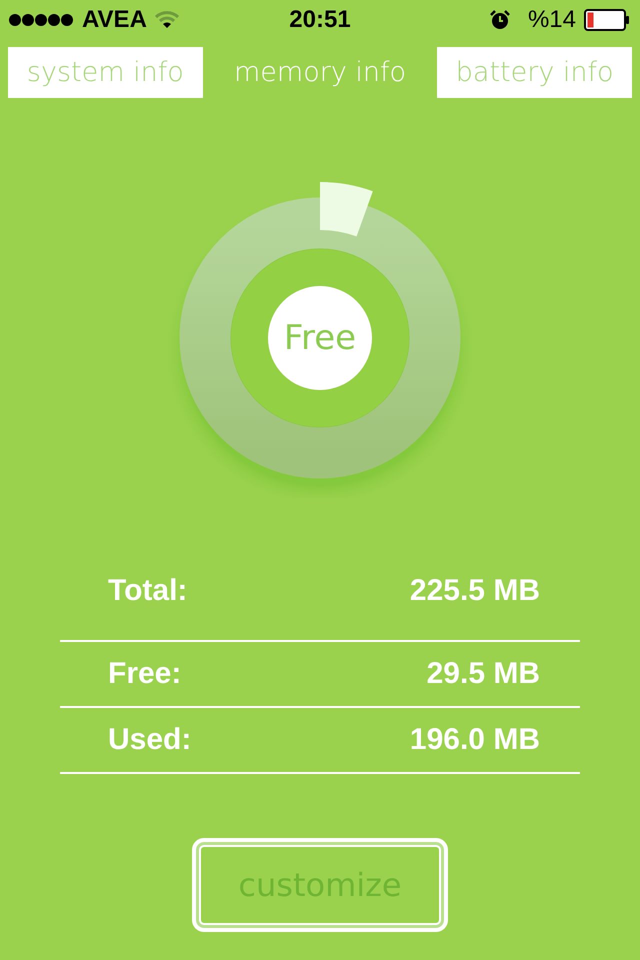 The height and width of the screenshot is (960, 640). What do you see at coordinates (320, 338) in the screenshot?
I see `gauge-label: Free` at bounding box center [320, 338].